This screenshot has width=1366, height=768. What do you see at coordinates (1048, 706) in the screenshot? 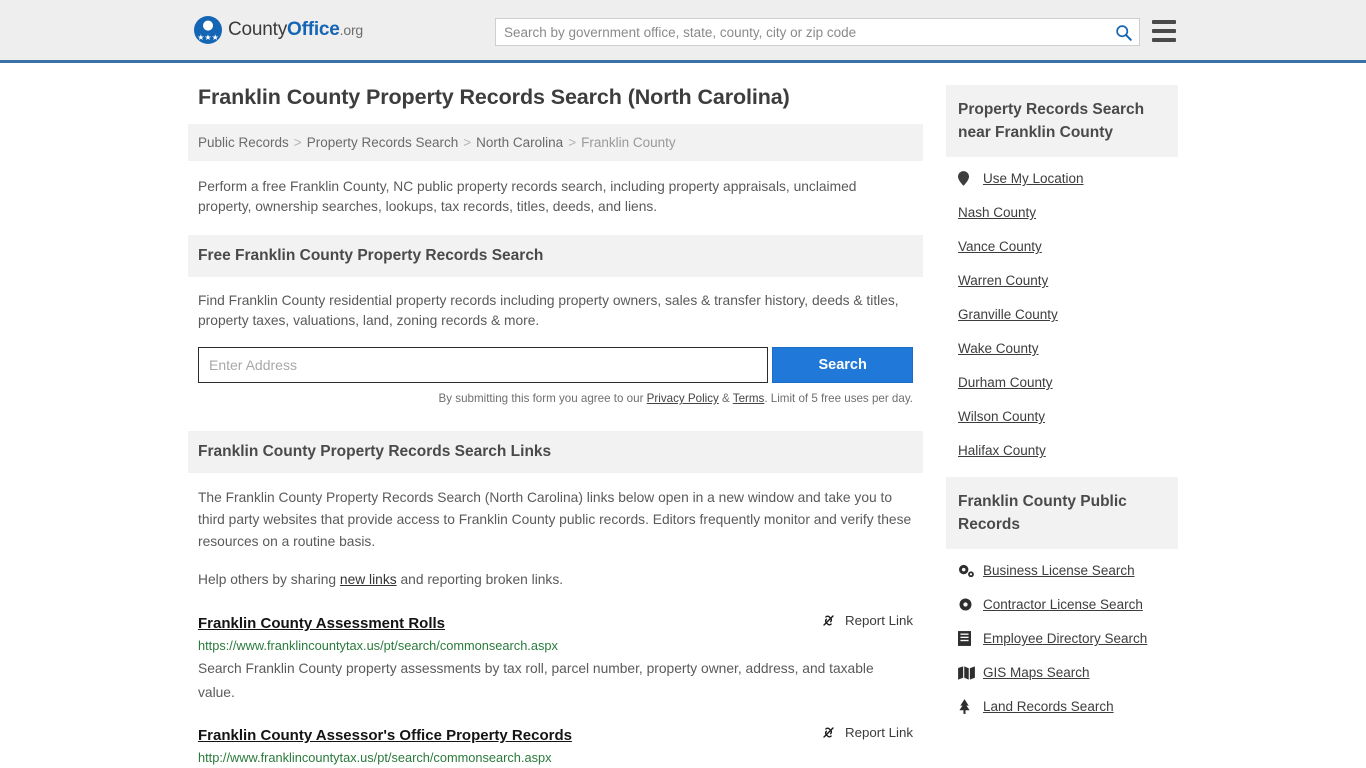
I see `sidebar-link-label: Land Records Search` at bounding box center [1048, 706].